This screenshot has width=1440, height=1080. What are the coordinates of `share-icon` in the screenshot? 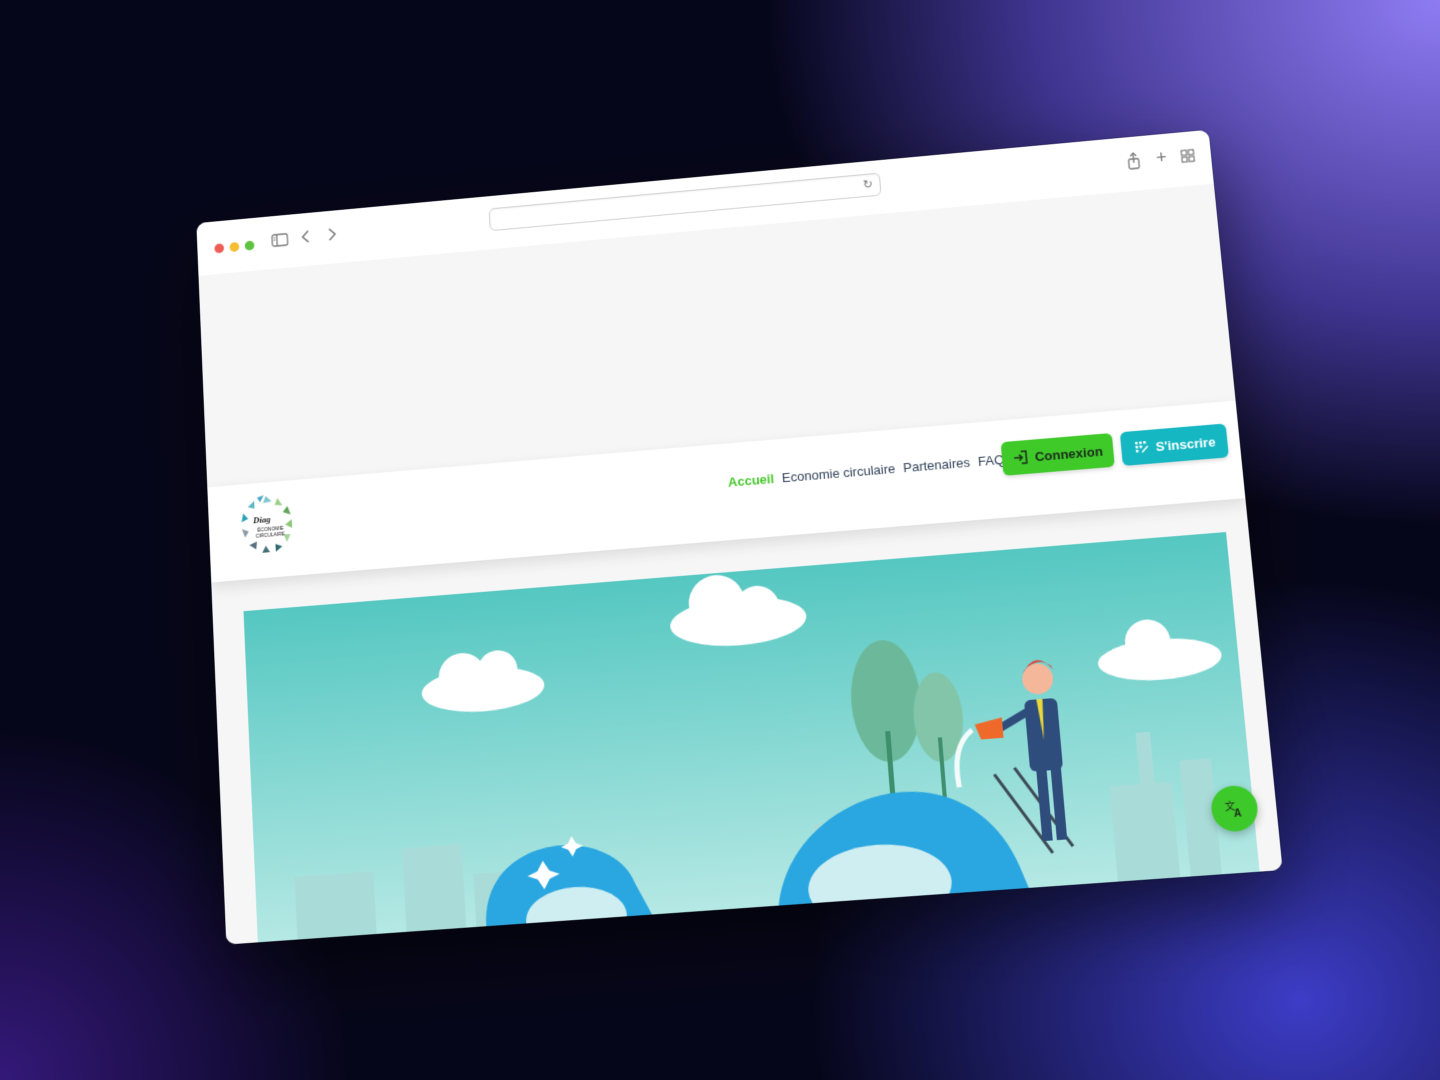 It's located at (1134, 163).